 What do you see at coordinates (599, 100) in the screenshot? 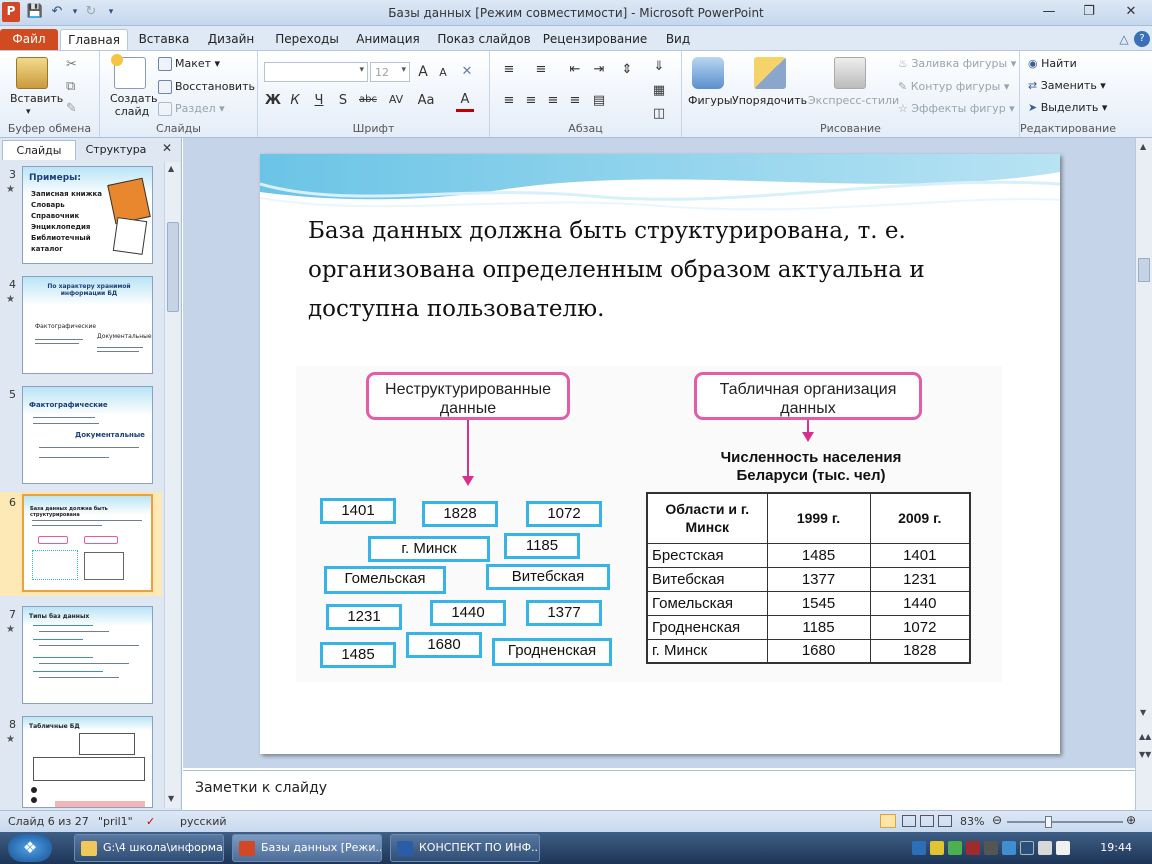
I see `columns-icon: ▤` at bounding box center [599, 100].